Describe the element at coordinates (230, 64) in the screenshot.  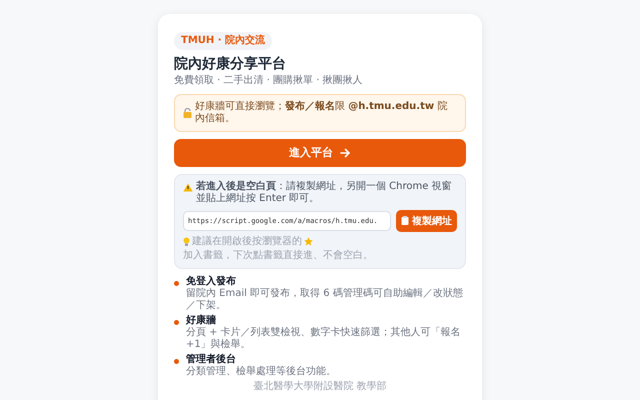
I see `page-title: 院內好康分享平台` at that location.